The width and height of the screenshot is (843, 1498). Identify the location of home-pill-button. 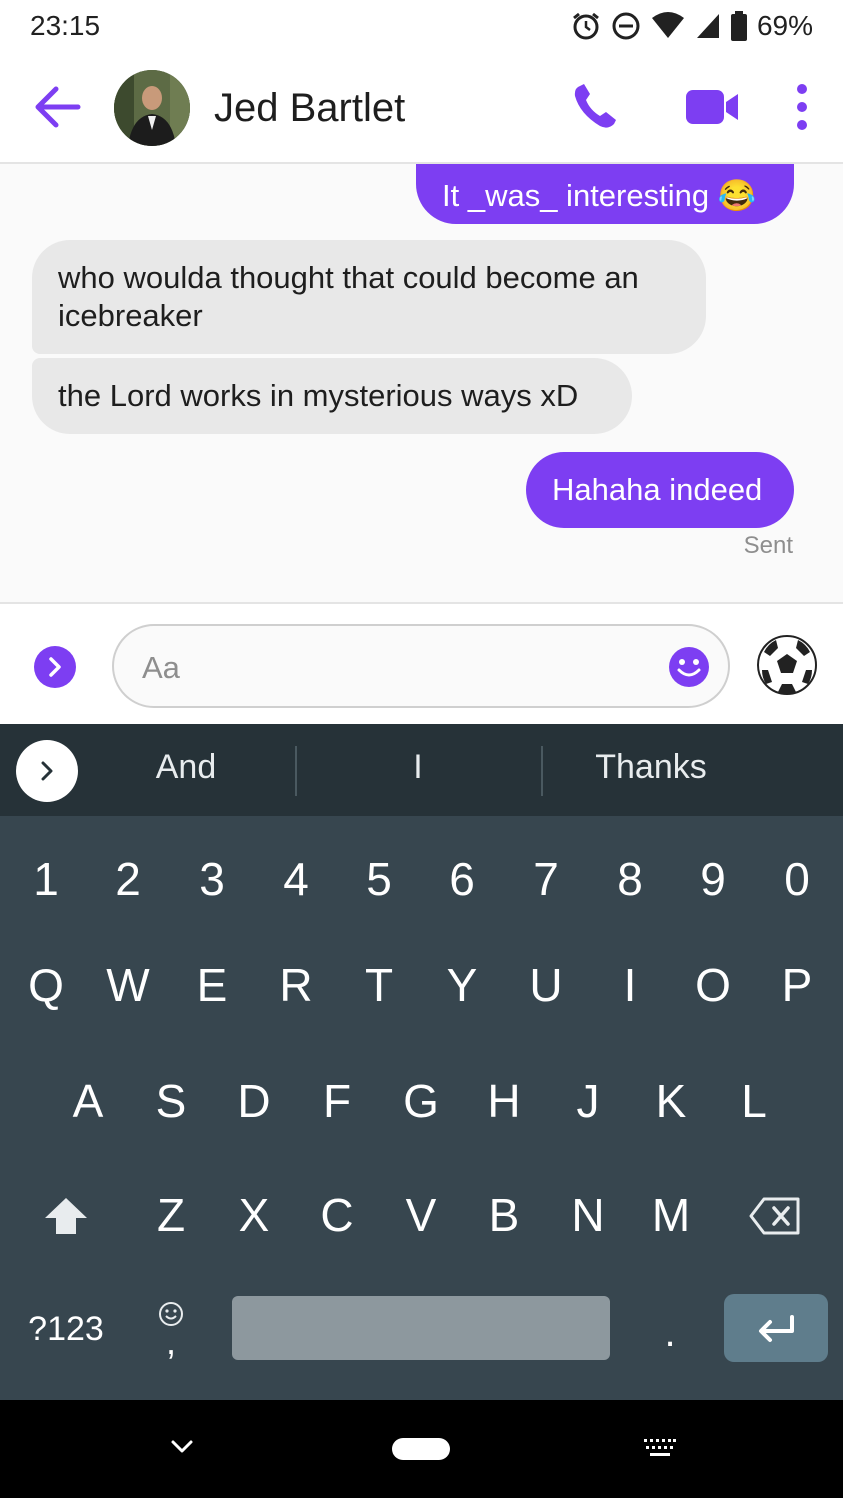
(421, 1449).